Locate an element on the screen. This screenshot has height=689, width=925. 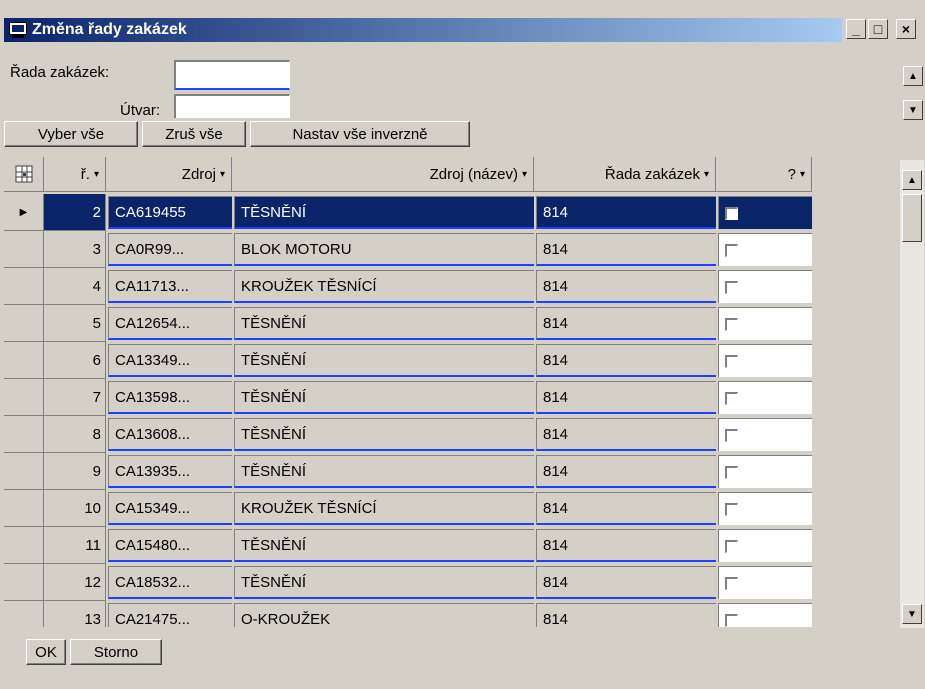
column-header-rada-zakazek: Řada zakázek ▾ is located at coordinates (625, 174).